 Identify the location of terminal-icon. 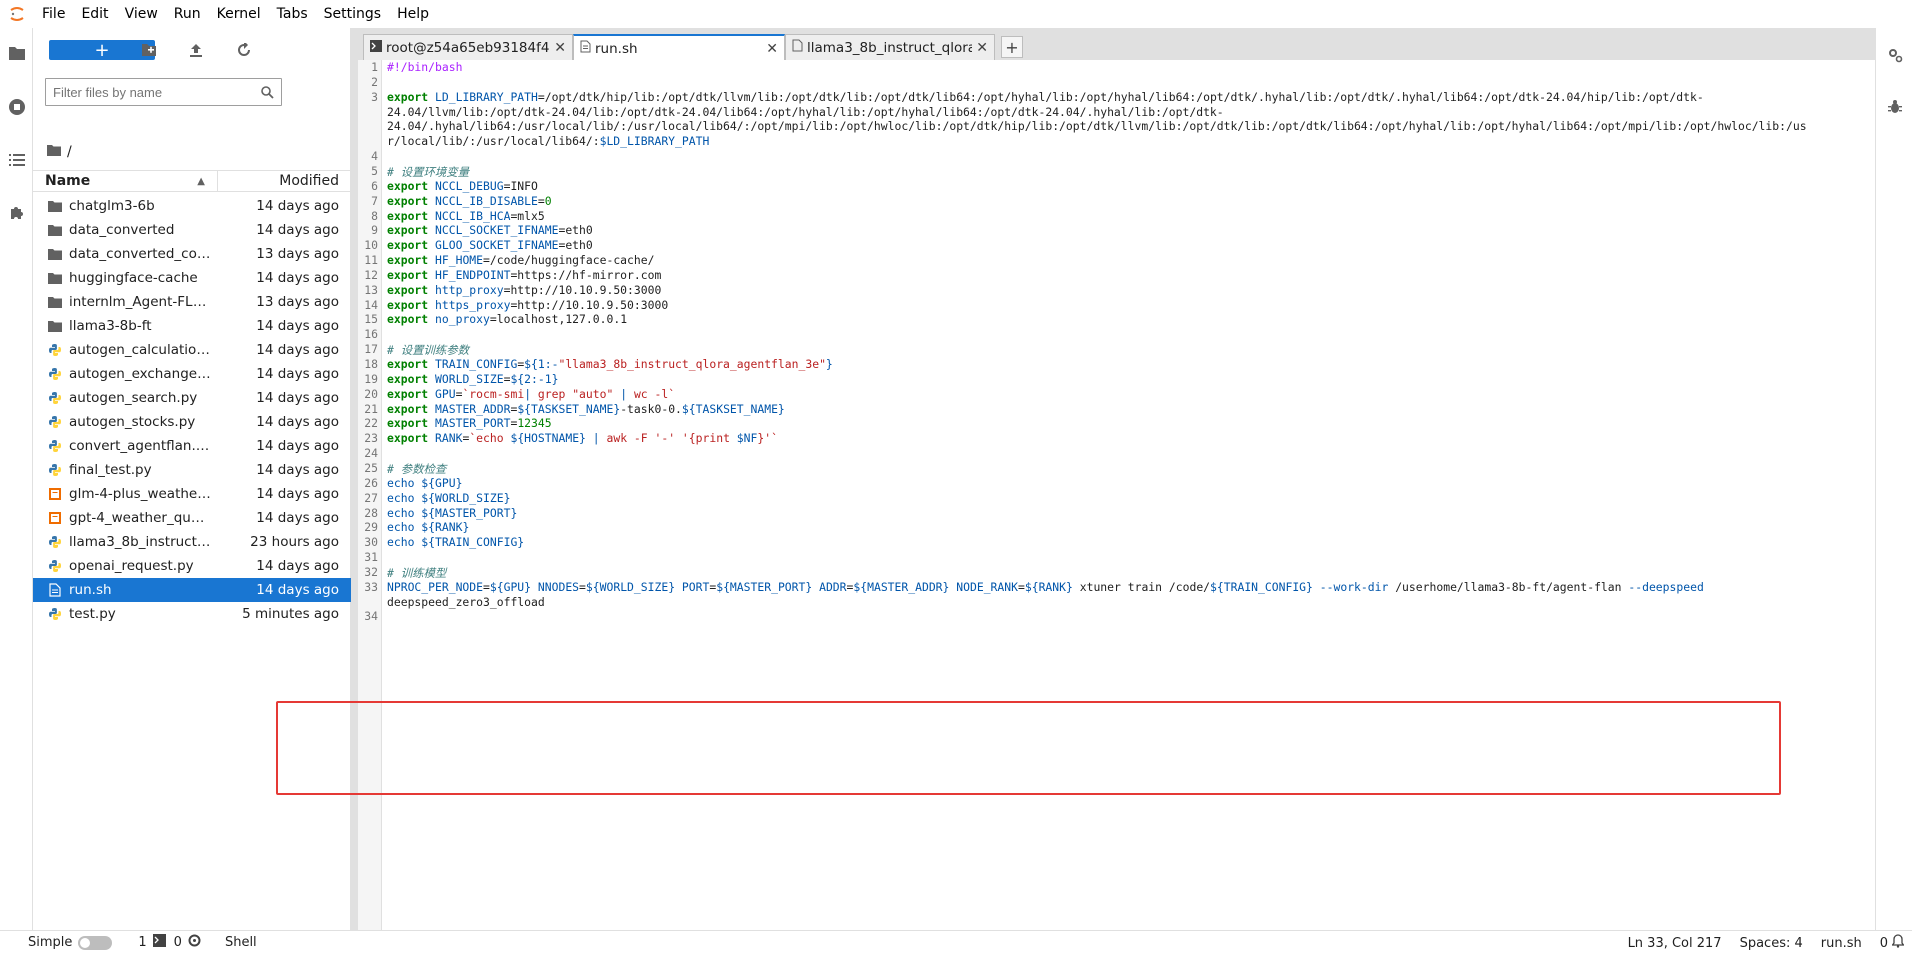
(376, 47).